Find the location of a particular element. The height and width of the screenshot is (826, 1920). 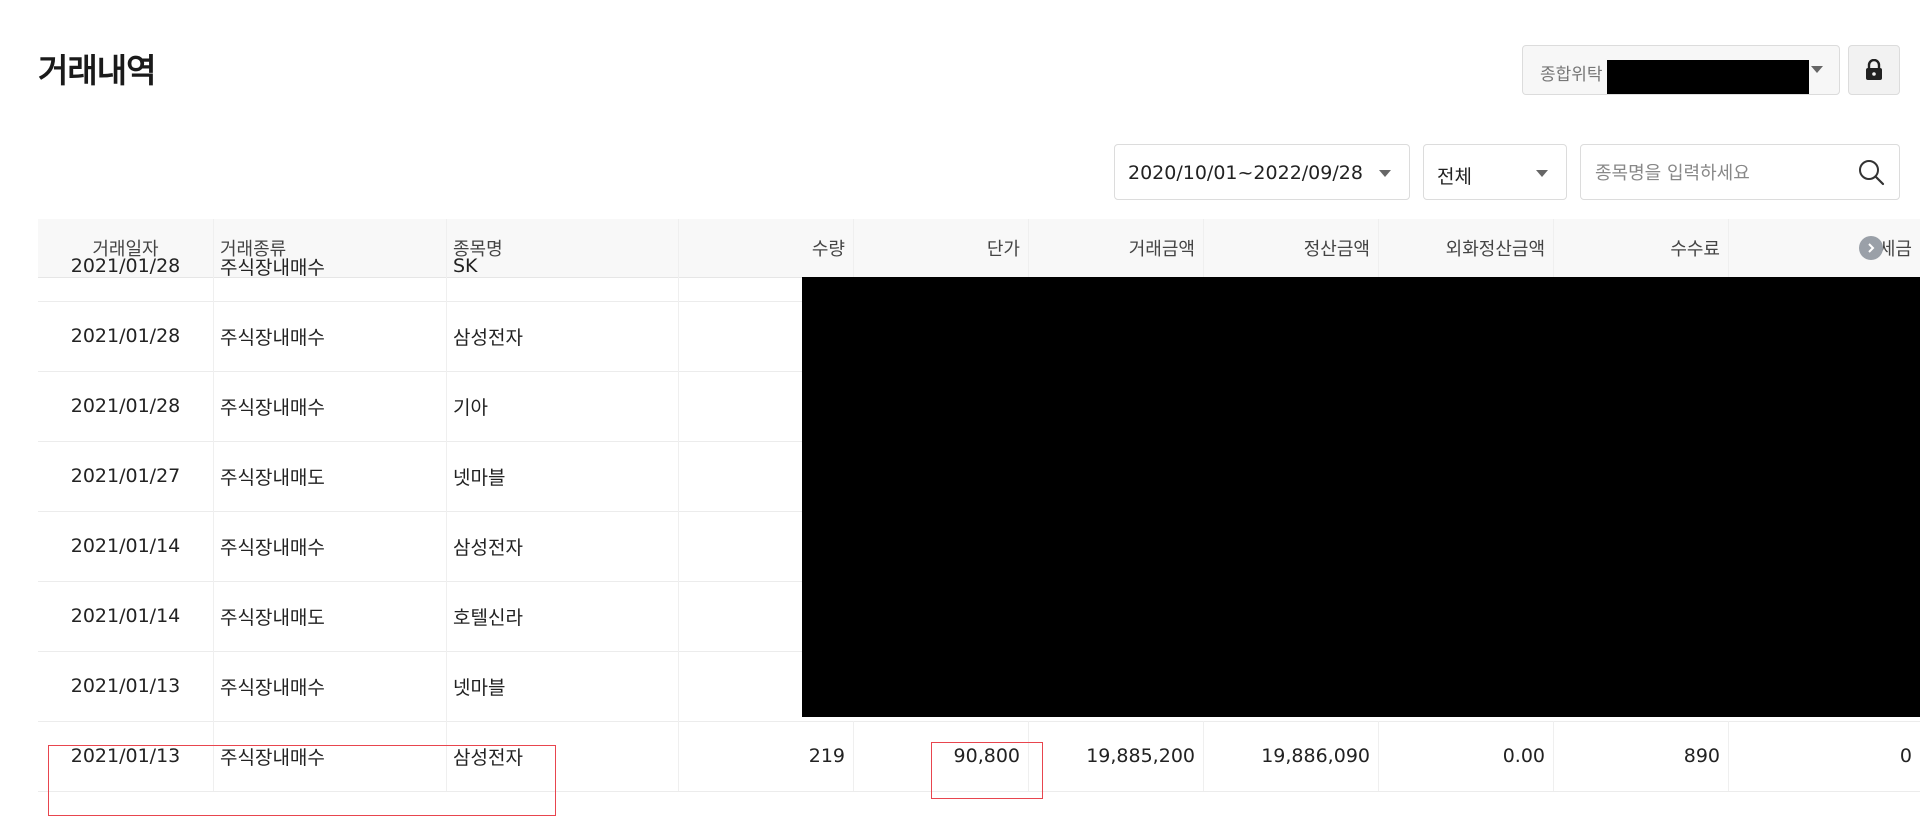

cell-settle-amount: 19,886,090 is located at coordinates (1291, 756).